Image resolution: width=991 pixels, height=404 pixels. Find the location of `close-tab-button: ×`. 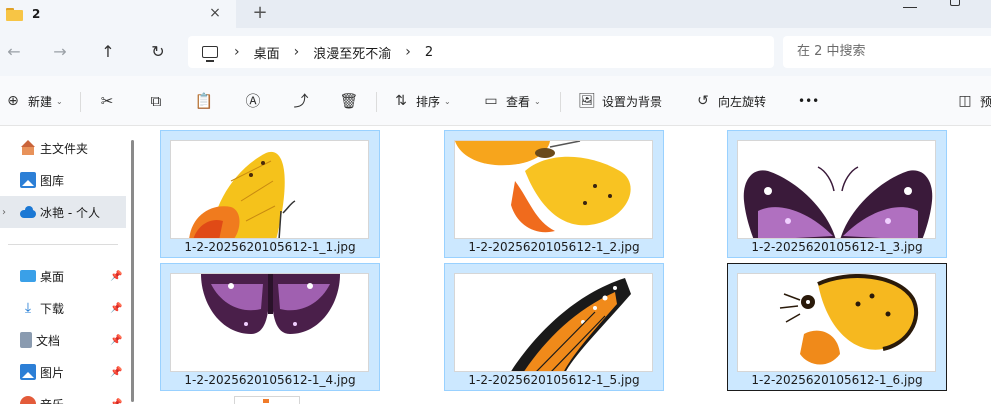

close-tab-button: × is located at coordinates (215, 13).